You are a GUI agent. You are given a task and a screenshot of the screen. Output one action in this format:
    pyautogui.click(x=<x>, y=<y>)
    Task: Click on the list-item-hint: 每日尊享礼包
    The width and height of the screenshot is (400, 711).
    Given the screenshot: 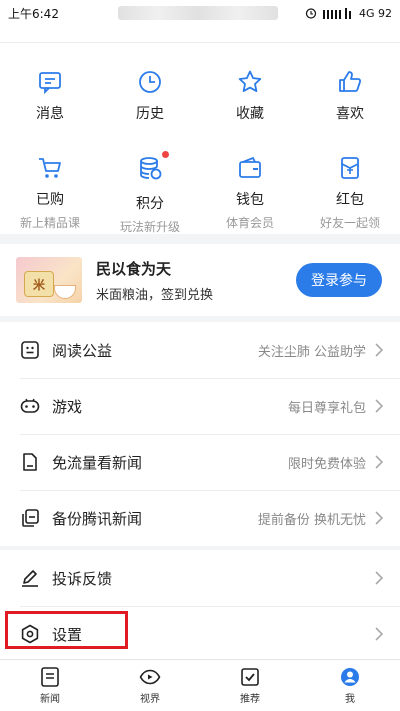 What is the action you would take?
    pyautogui.click(x=326, y=408)
    